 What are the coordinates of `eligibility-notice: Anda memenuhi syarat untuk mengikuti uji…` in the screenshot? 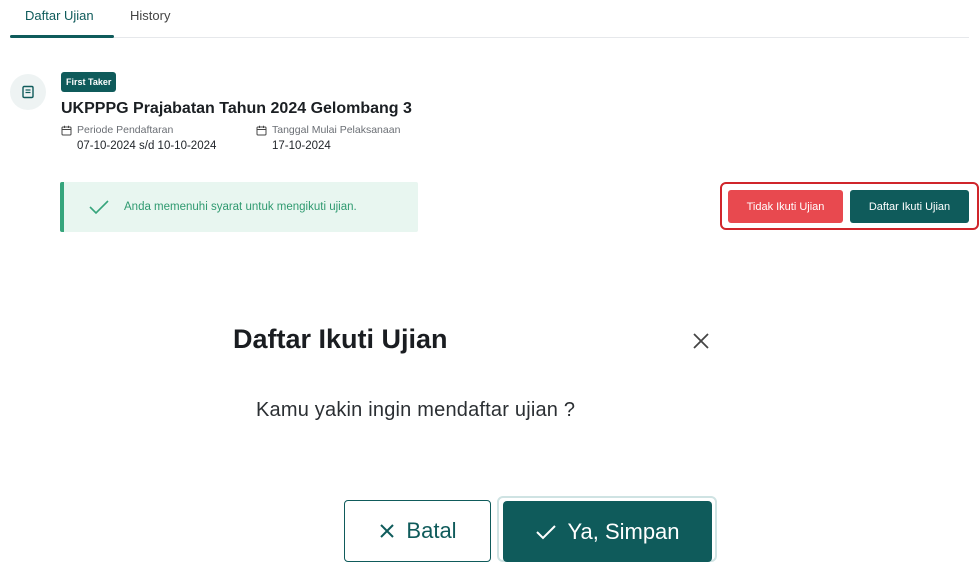 It's located at (239, 207).